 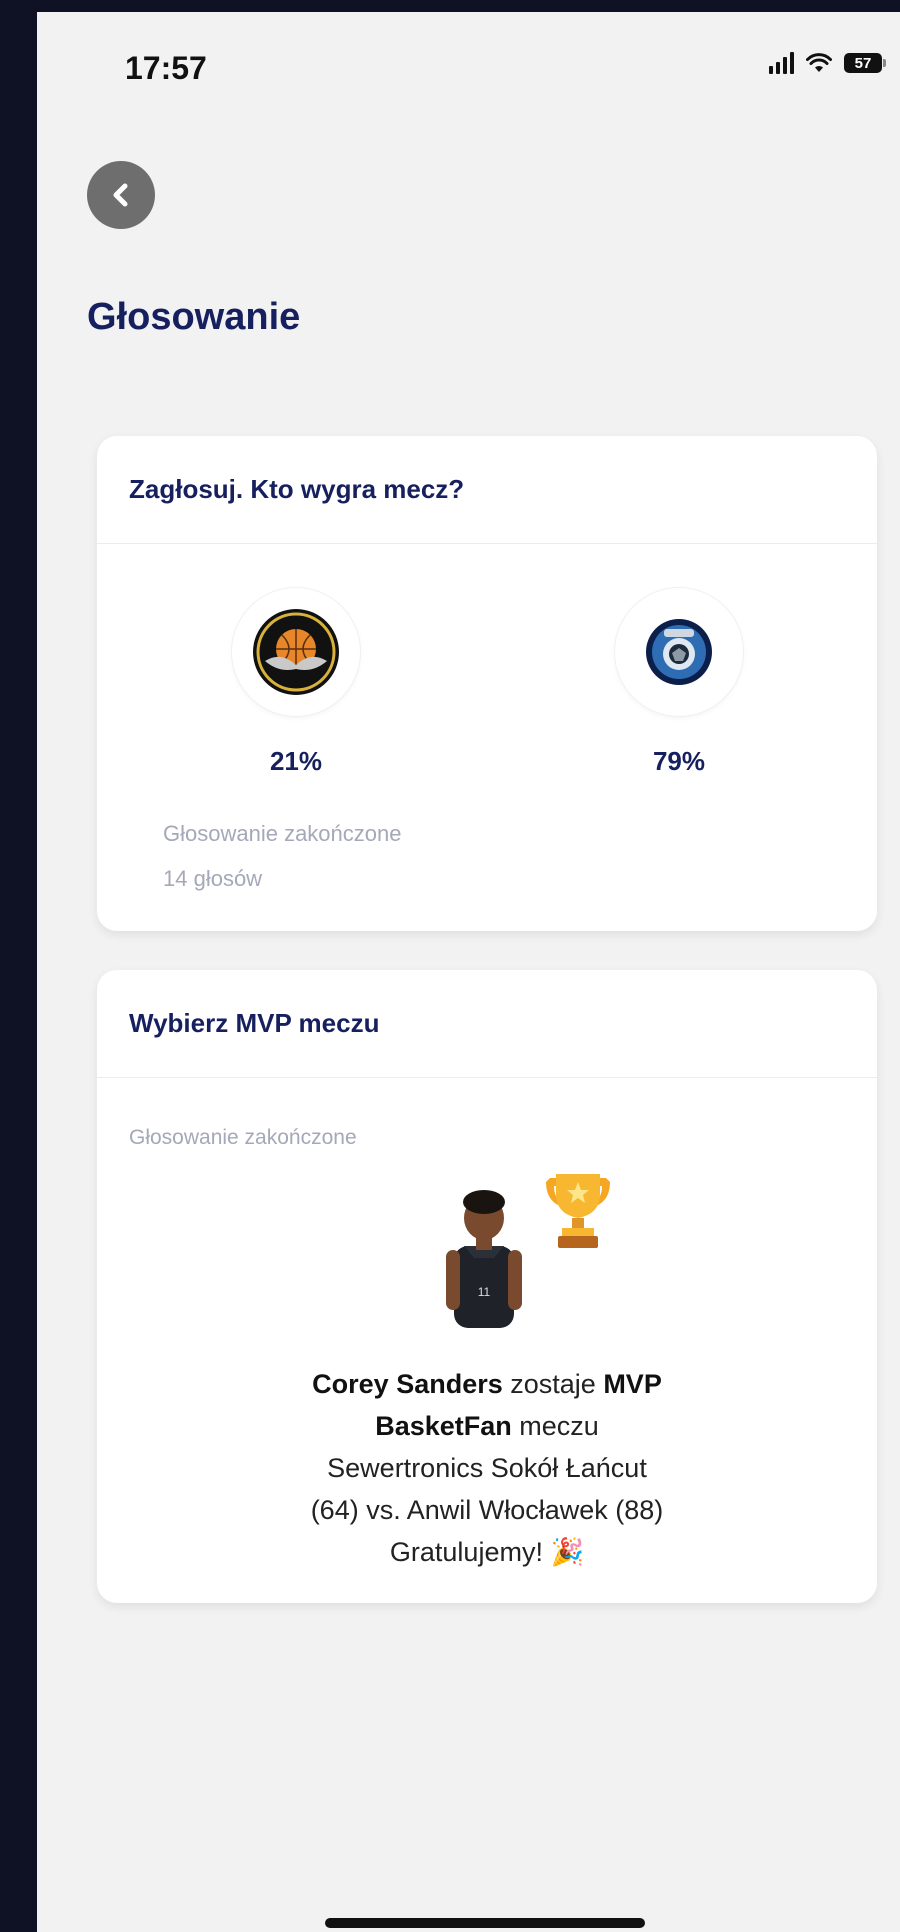 I want to click on trophy-icon, so click(x=578, y=1211).